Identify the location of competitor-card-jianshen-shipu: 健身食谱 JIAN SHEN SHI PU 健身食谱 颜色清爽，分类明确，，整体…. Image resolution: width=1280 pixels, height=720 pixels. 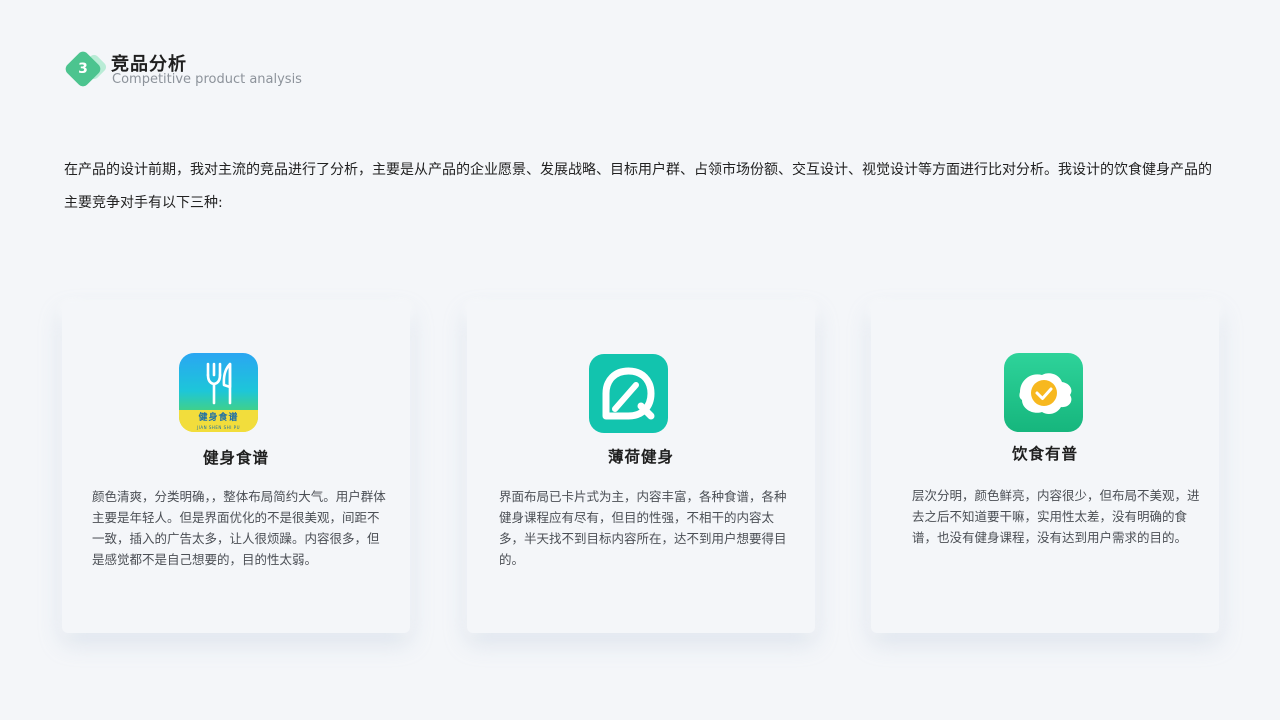
(236, 468).